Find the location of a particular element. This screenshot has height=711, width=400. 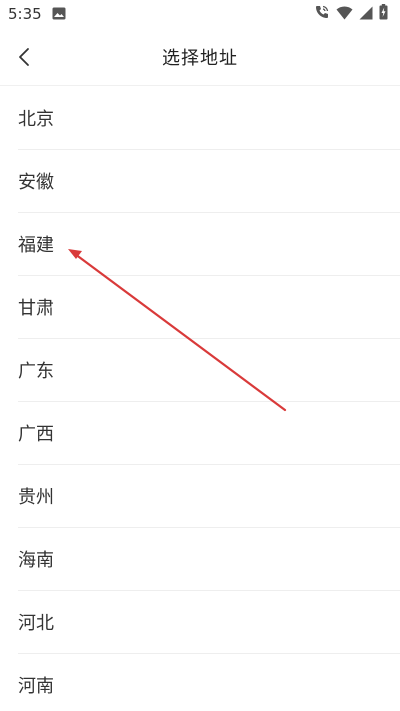

province-label: 广东 is located at coordinates (36, 371).